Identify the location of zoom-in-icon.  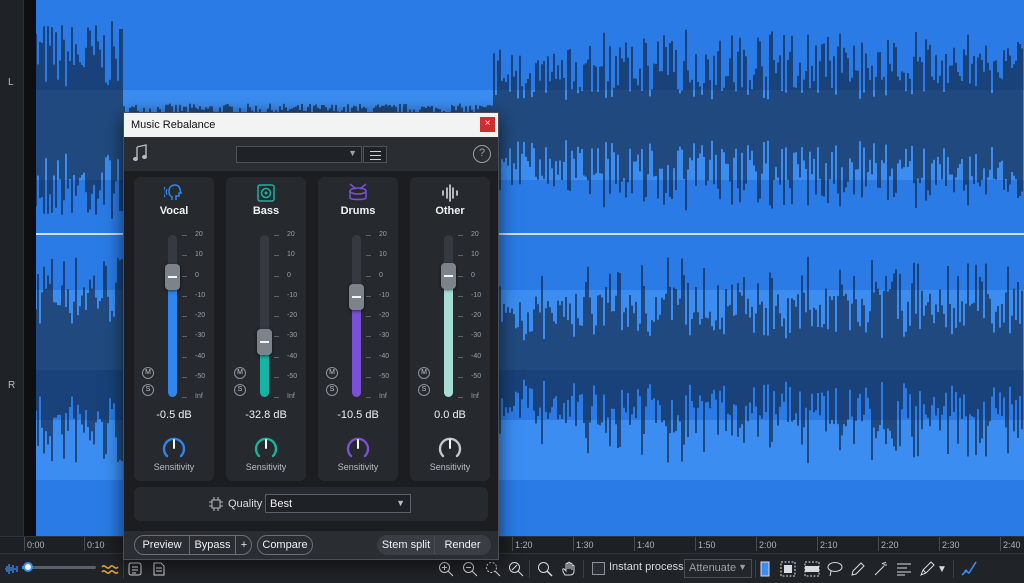
(446, 569).